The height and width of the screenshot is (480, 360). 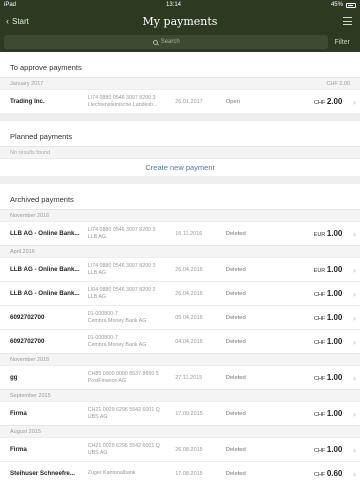 I want to click on hamburger-menu-icon, so click(x=347, y=21).